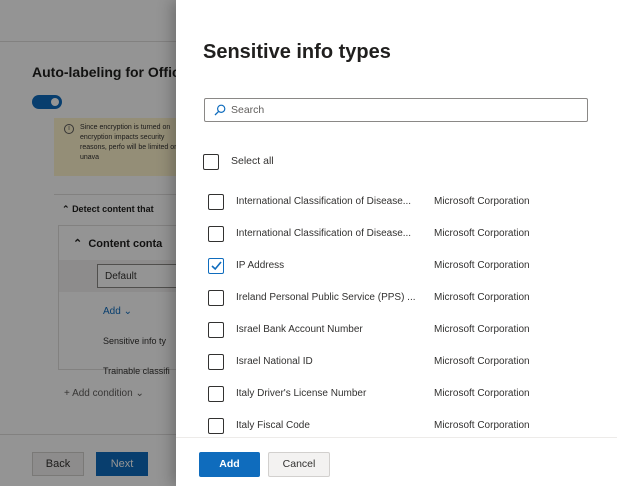 The image size is (617, 486). Describe the element at coordinates (211, 162) in the screenshot. I see `select-all-checkbox` at that location.